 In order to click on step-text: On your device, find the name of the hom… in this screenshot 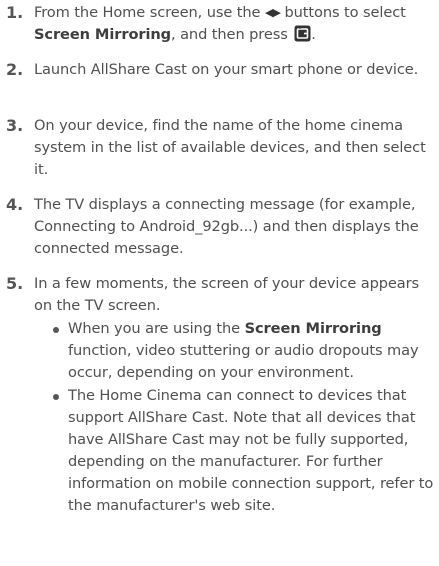, I will do `click(230, 147)`.